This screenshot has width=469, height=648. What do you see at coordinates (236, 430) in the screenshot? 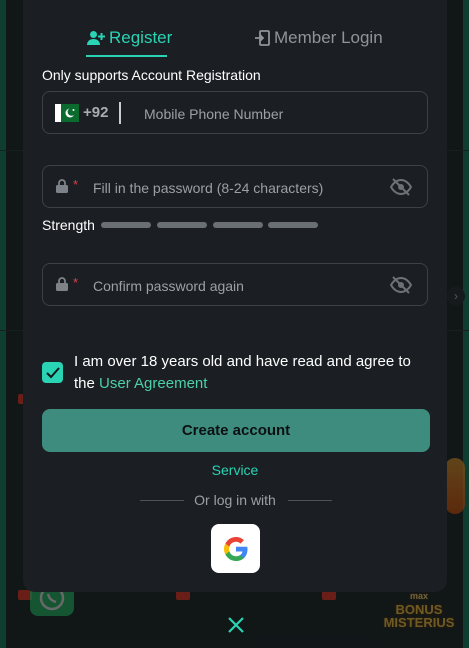
I see `create-account-button: Create account` at bounding box center [236, 430].